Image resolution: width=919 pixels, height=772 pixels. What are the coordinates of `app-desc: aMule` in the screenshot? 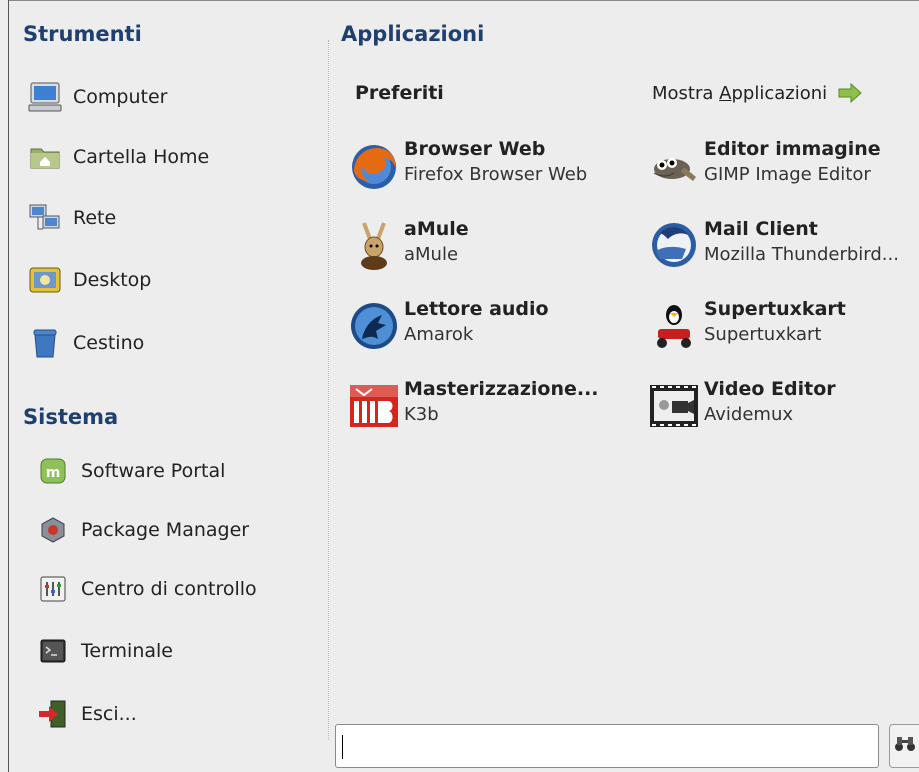 It's located at (431, 254).